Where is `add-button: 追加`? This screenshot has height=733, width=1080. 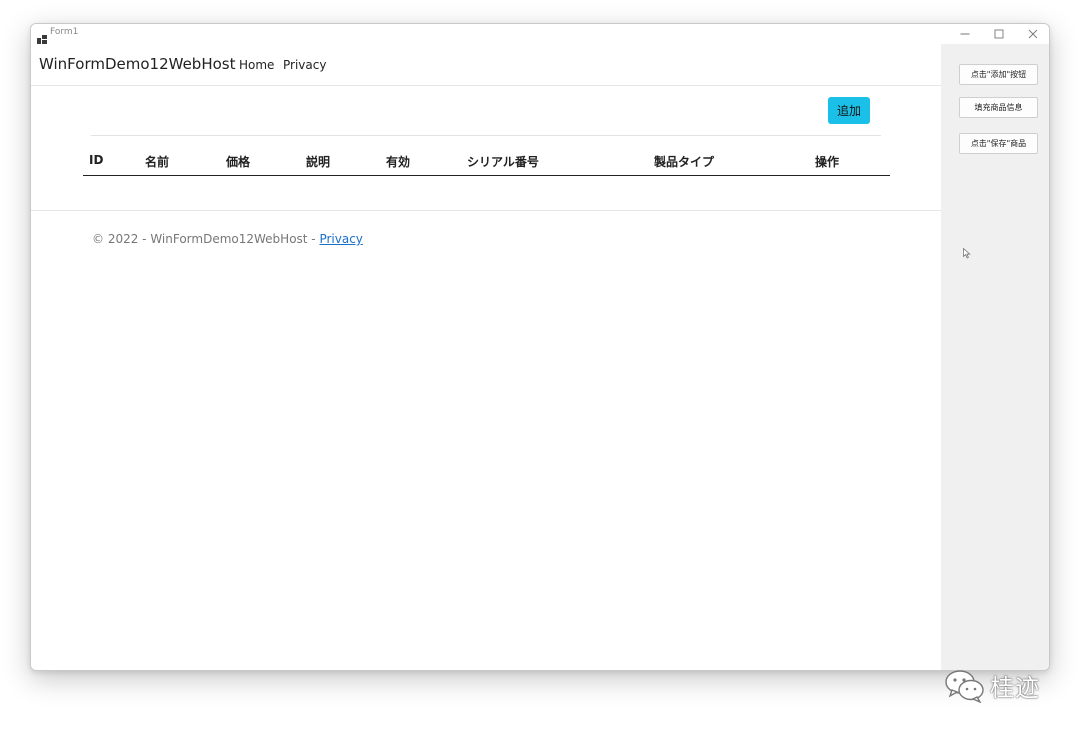 add-button: 追加 is located at coordinates (849, 110).